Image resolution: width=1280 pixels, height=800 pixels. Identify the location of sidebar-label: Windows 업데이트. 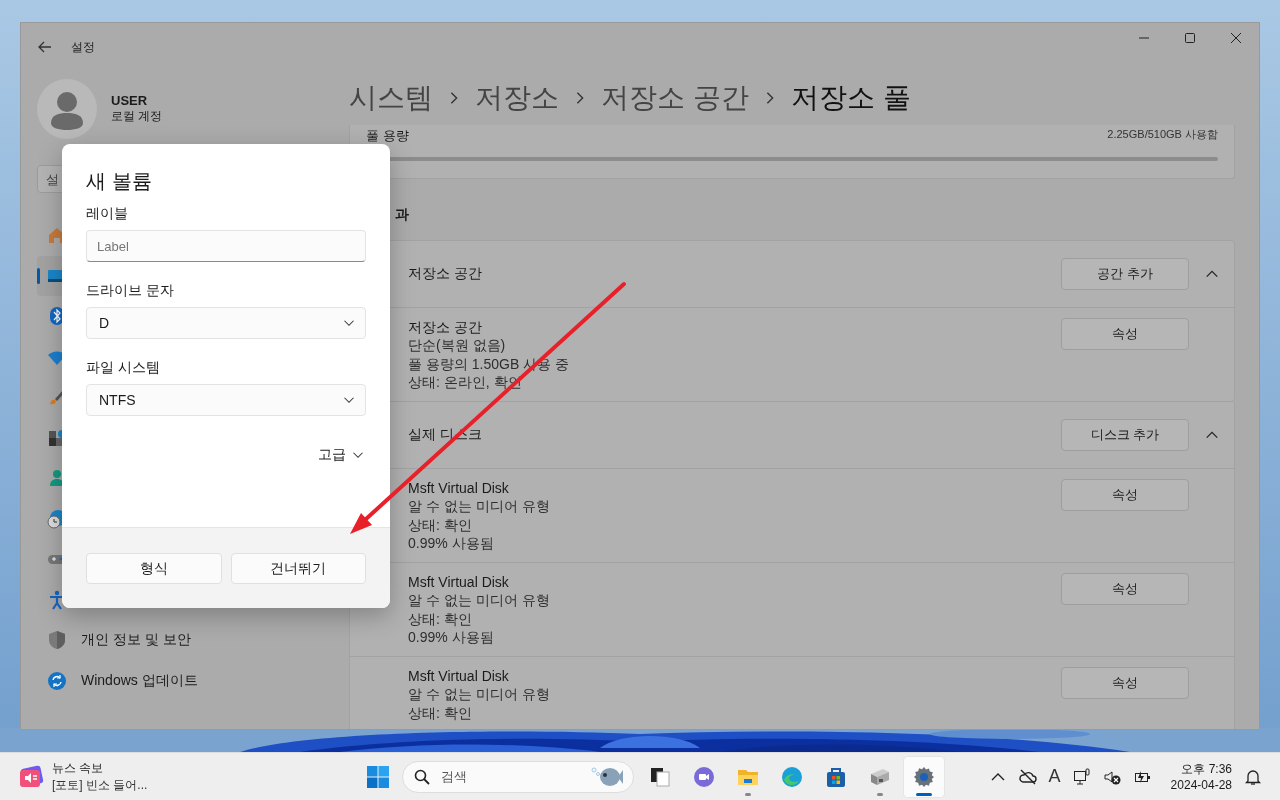
(139, 680).